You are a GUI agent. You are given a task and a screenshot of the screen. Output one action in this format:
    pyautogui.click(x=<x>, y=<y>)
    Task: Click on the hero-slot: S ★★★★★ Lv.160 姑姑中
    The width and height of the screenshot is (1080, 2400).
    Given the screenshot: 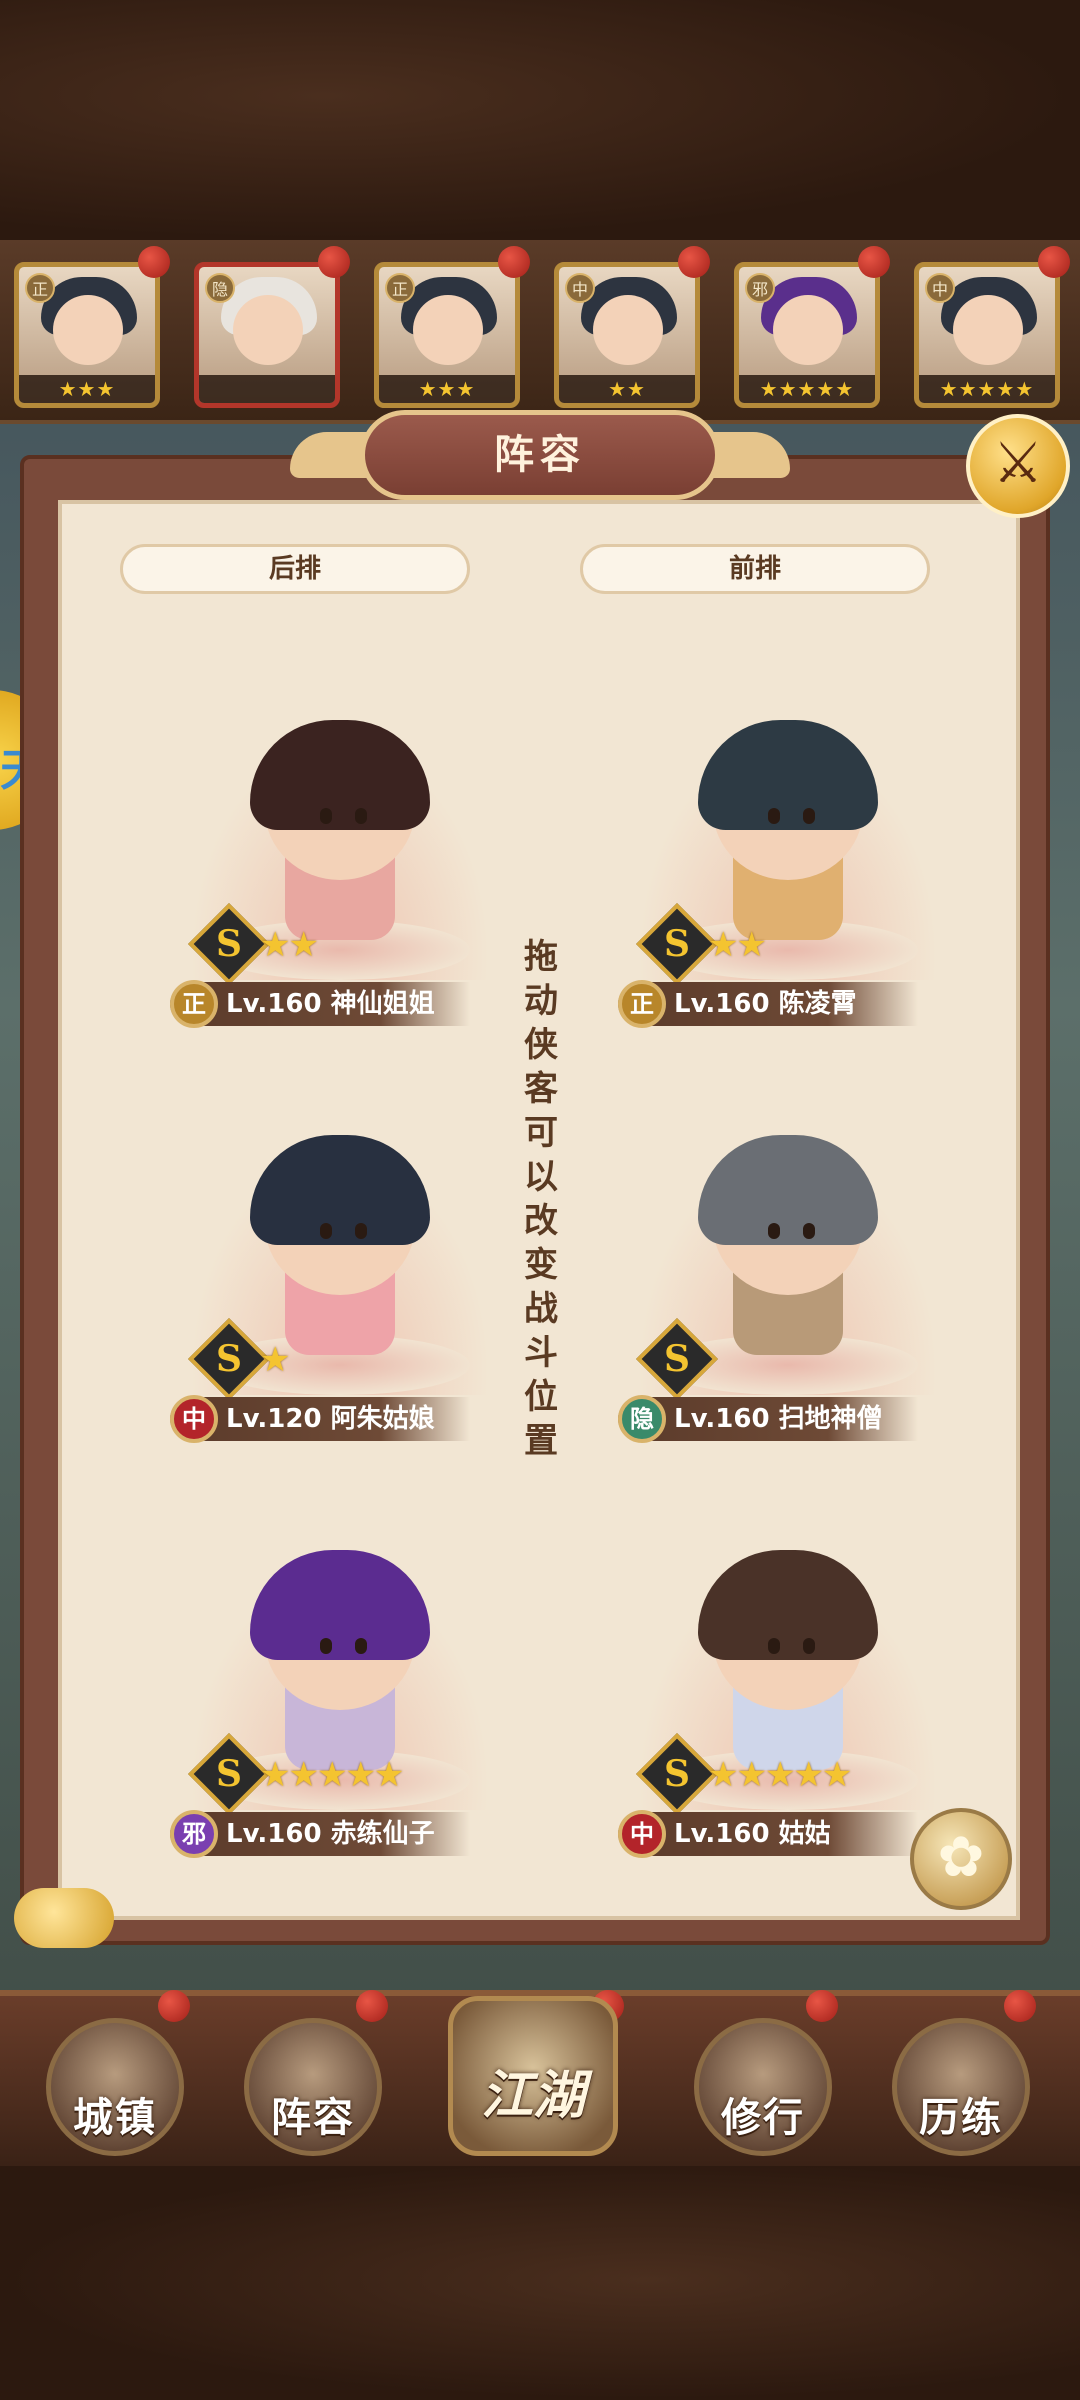 What is the action you would take?
    pyautogui.click(x=788, y=1704)
    